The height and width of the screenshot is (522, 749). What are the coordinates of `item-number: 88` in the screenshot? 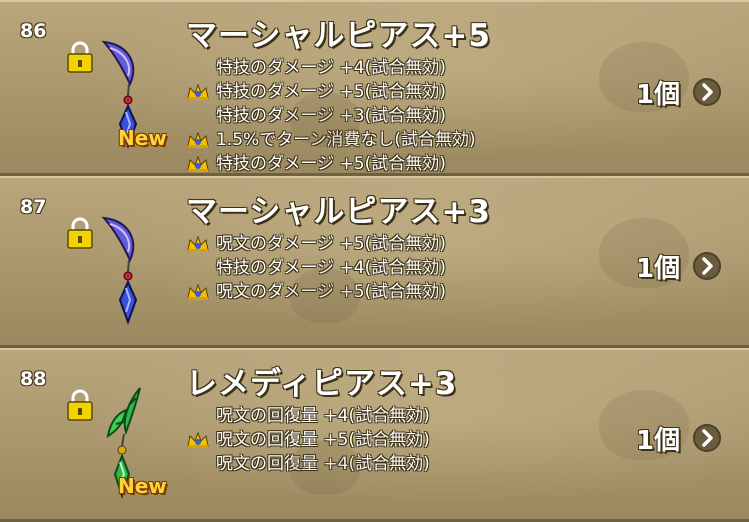 It's located at (33, 379).